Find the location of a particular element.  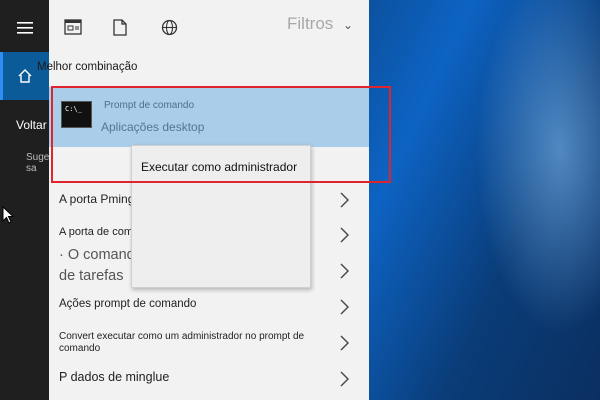

filters-dropdown: Filtros is located at coordinates (310, 24).